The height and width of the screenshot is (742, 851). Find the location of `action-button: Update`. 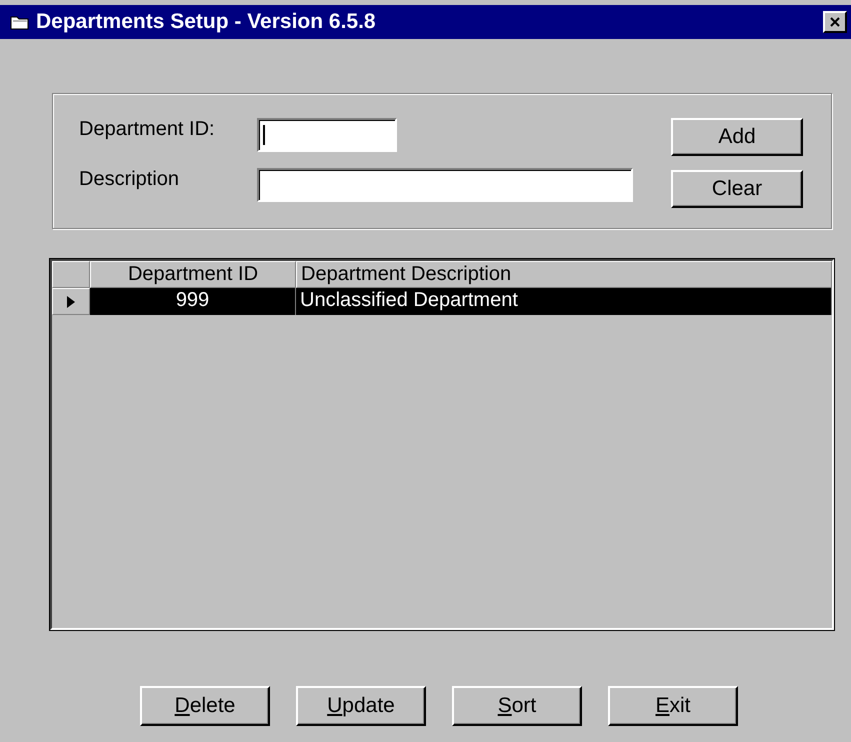

action-button: Update is located at coordinates (361, 706).